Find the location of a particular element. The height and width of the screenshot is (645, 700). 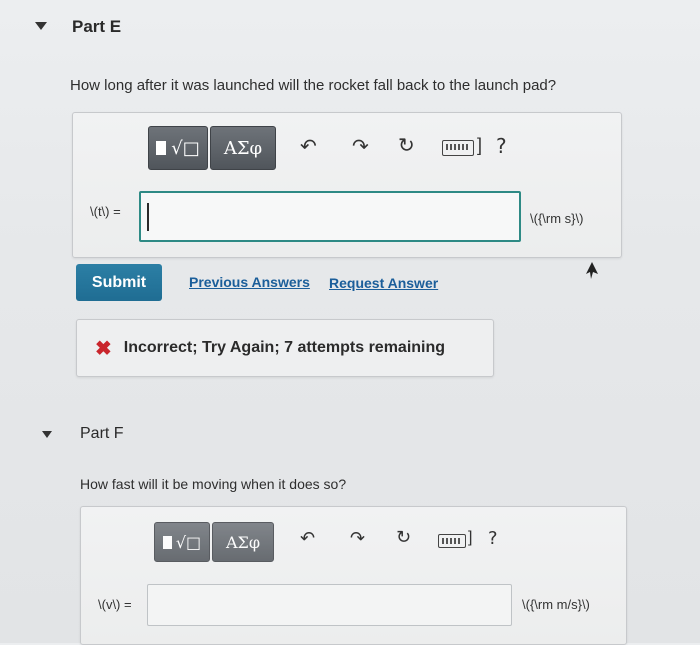

part-f-input-label: \(v\) = is located at coordinates (115, 604).